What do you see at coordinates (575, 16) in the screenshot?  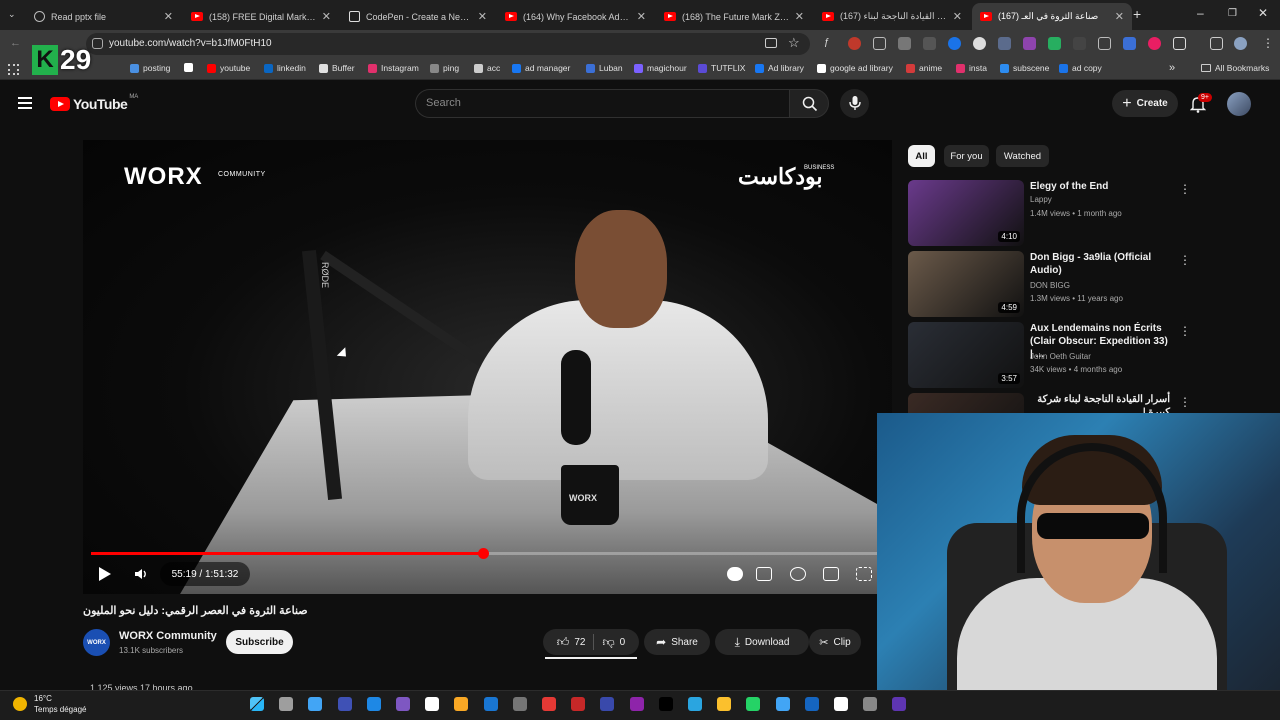 I see `browser-tab: (164) Why Facebook Ads Are ✕` at bounding box center [575, 16].